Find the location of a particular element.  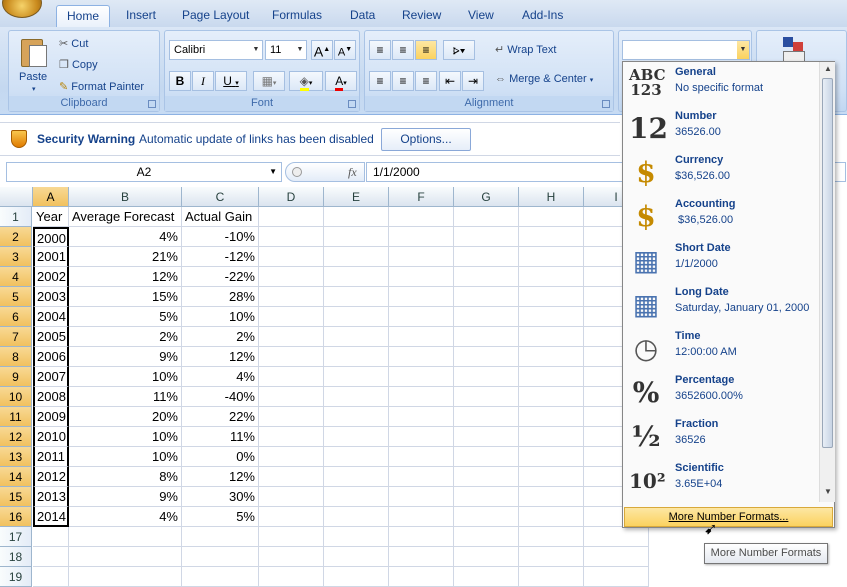

cell-f19 is located at coordinates (421, 577).